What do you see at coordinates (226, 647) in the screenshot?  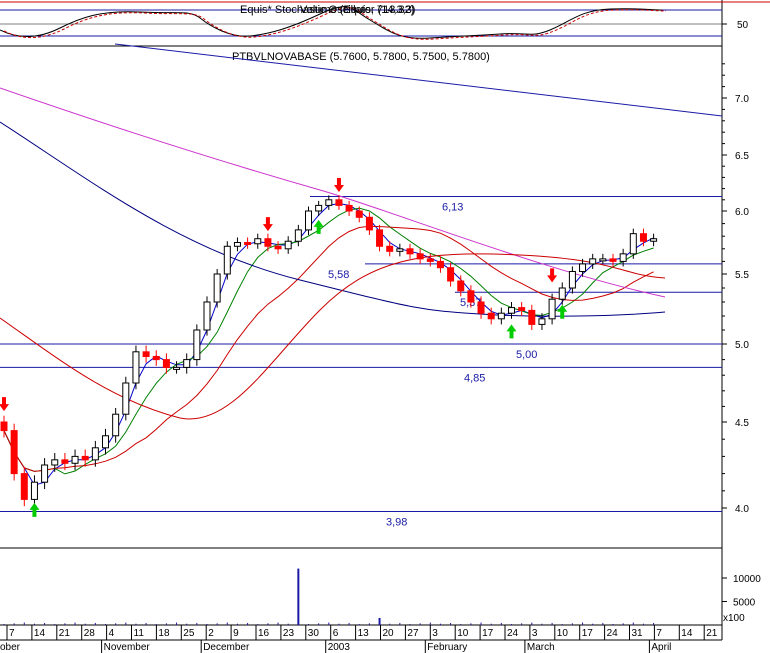 I see `month-label: December` at bounding box center [226, 647].